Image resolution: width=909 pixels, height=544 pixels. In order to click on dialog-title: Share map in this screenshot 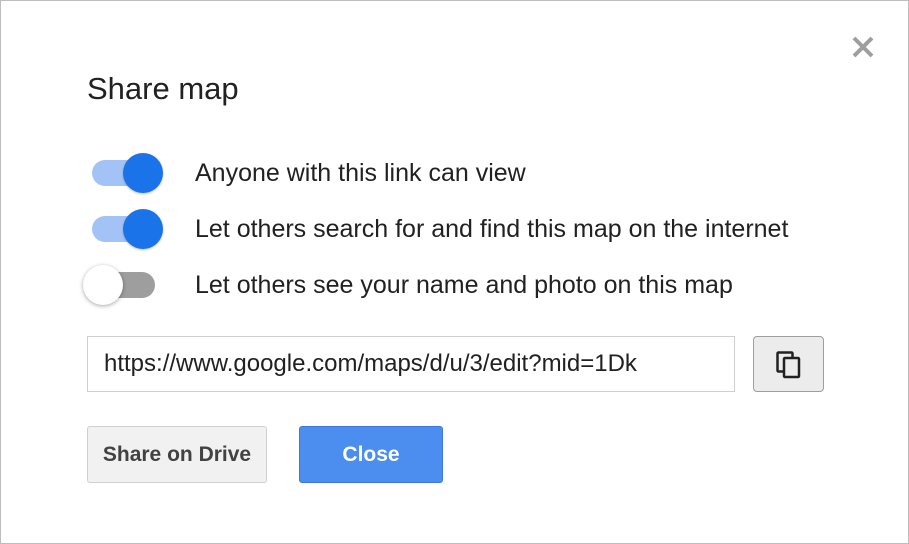, I will do `click(163, 88)`.